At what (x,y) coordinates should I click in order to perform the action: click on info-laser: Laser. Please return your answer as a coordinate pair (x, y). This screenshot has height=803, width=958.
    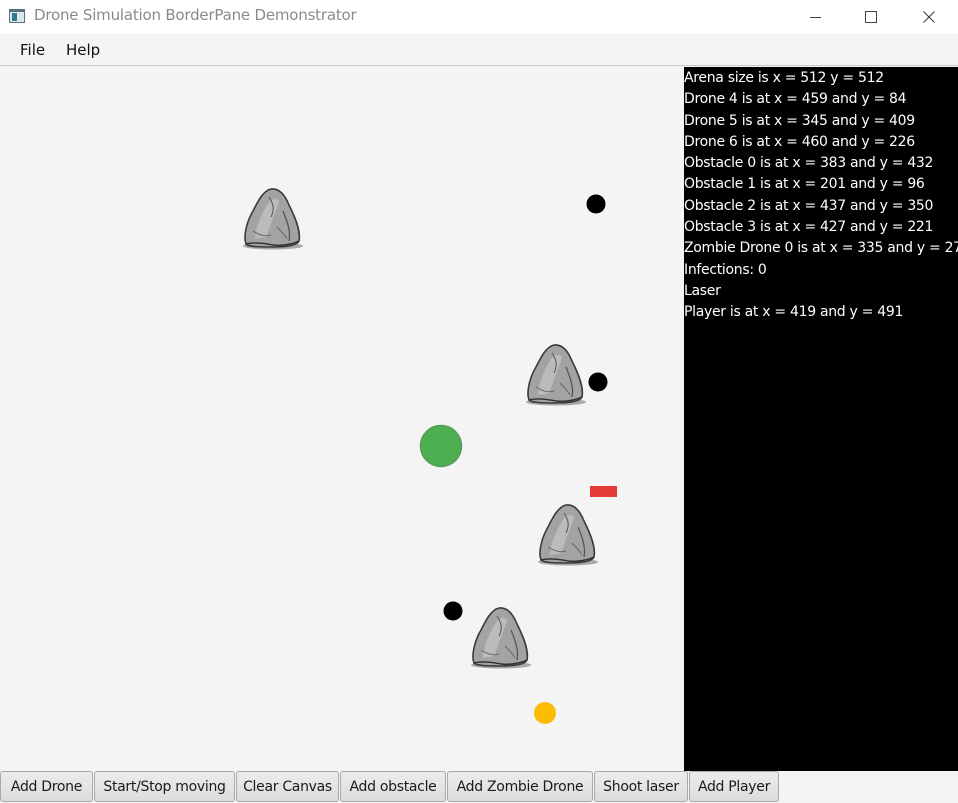
    Looking at the image, I should click on (702, 290).